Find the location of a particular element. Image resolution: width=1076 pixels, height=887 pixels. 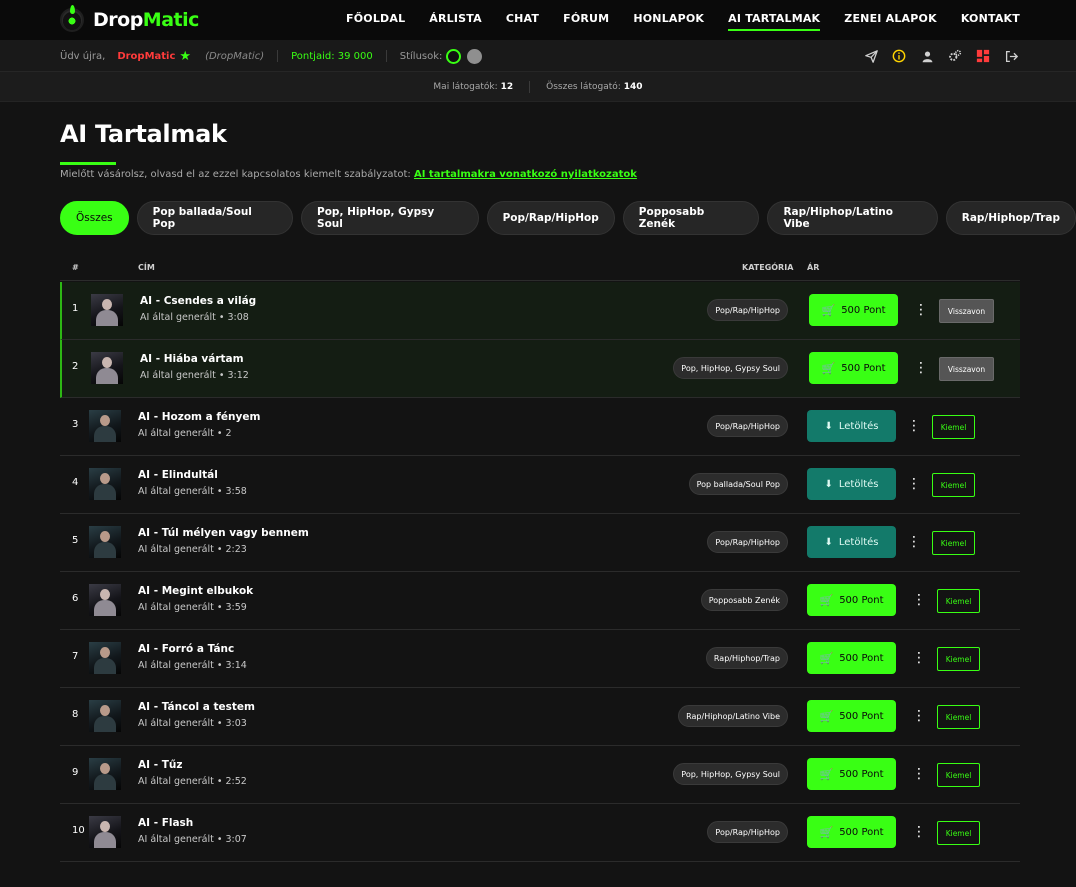

track-title: AI - Túl mélyen vagy bennem is located at coordinates (223, 533).